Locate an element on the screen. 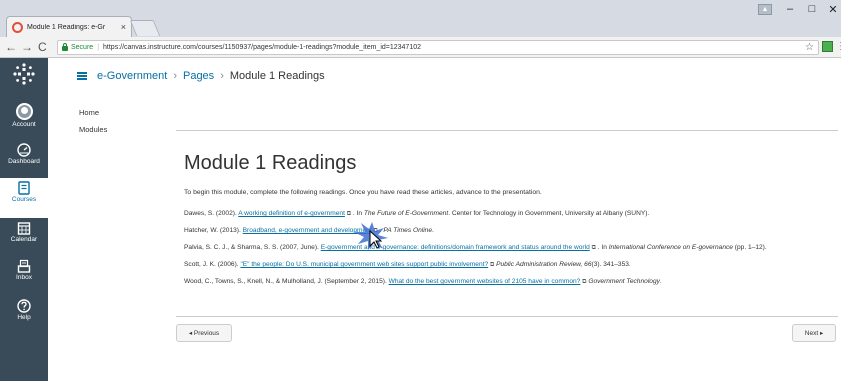  canvas-favicon-icon is located at coordinates (17, 27).